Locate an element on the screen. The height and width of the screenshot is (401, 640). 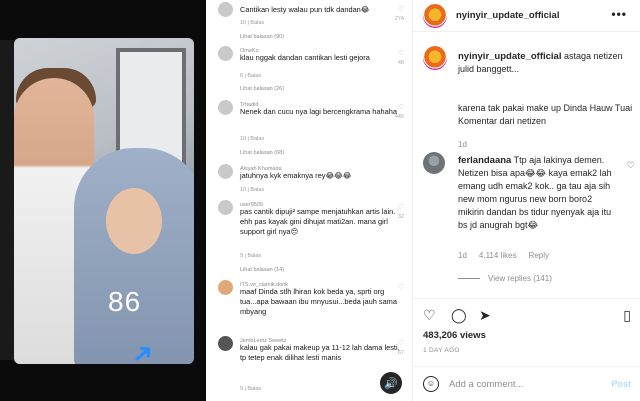
reply-button: Reply is located at coordinates (539, 255).